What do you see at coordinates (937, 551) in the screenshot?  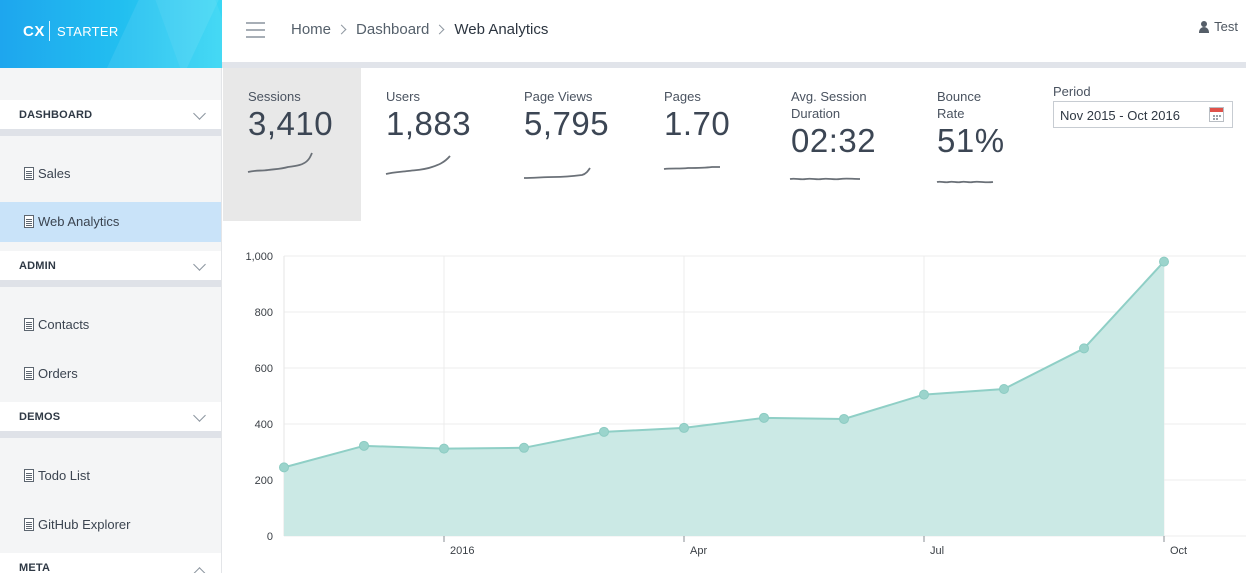 I see `x-tick-label: Jul` at bounding box center [937, 551].